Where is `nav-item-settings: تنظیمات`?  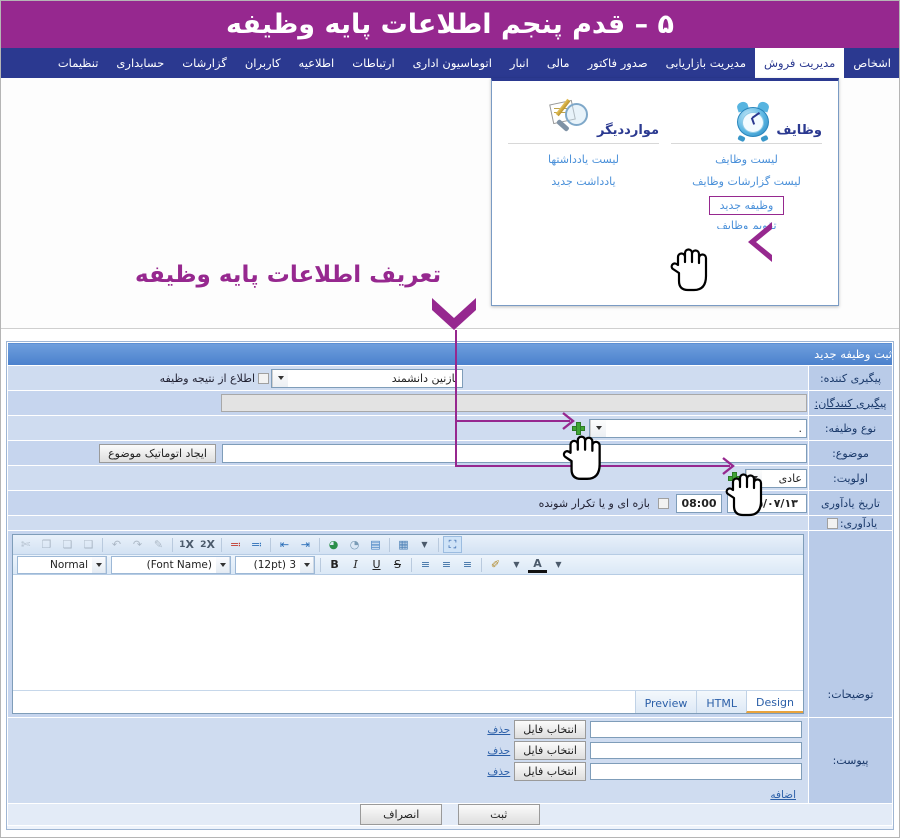 nav-item-settings: تنظیمات is located at coordinates (78, 63).